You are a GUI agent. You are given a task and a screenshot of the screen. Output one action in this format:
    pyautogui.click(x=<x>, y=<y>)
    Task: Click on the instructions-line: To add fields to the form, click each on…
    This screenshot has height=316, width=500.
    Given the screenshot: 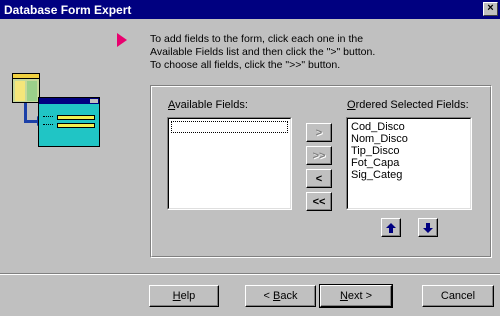 What is the action you would take?
    pyautogui.click(x=257, y=39)
    